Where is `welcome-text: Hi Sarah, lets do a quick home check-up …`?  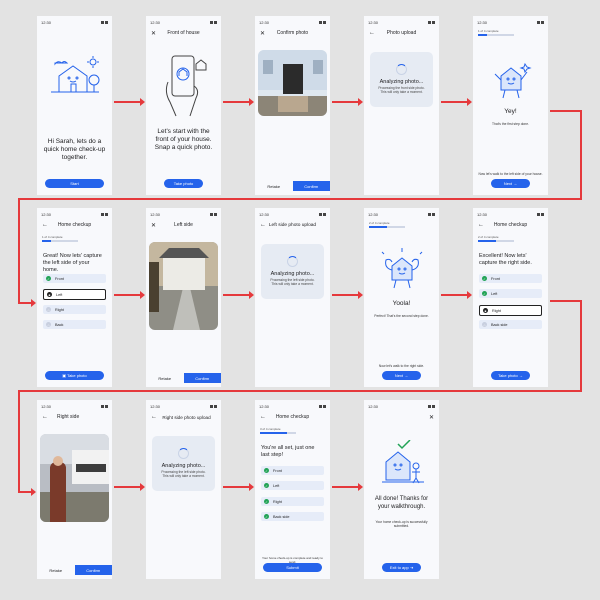
welcome-text: Hi Sarah, lets do a quick home check-up … is located at coordinates (74, 149).